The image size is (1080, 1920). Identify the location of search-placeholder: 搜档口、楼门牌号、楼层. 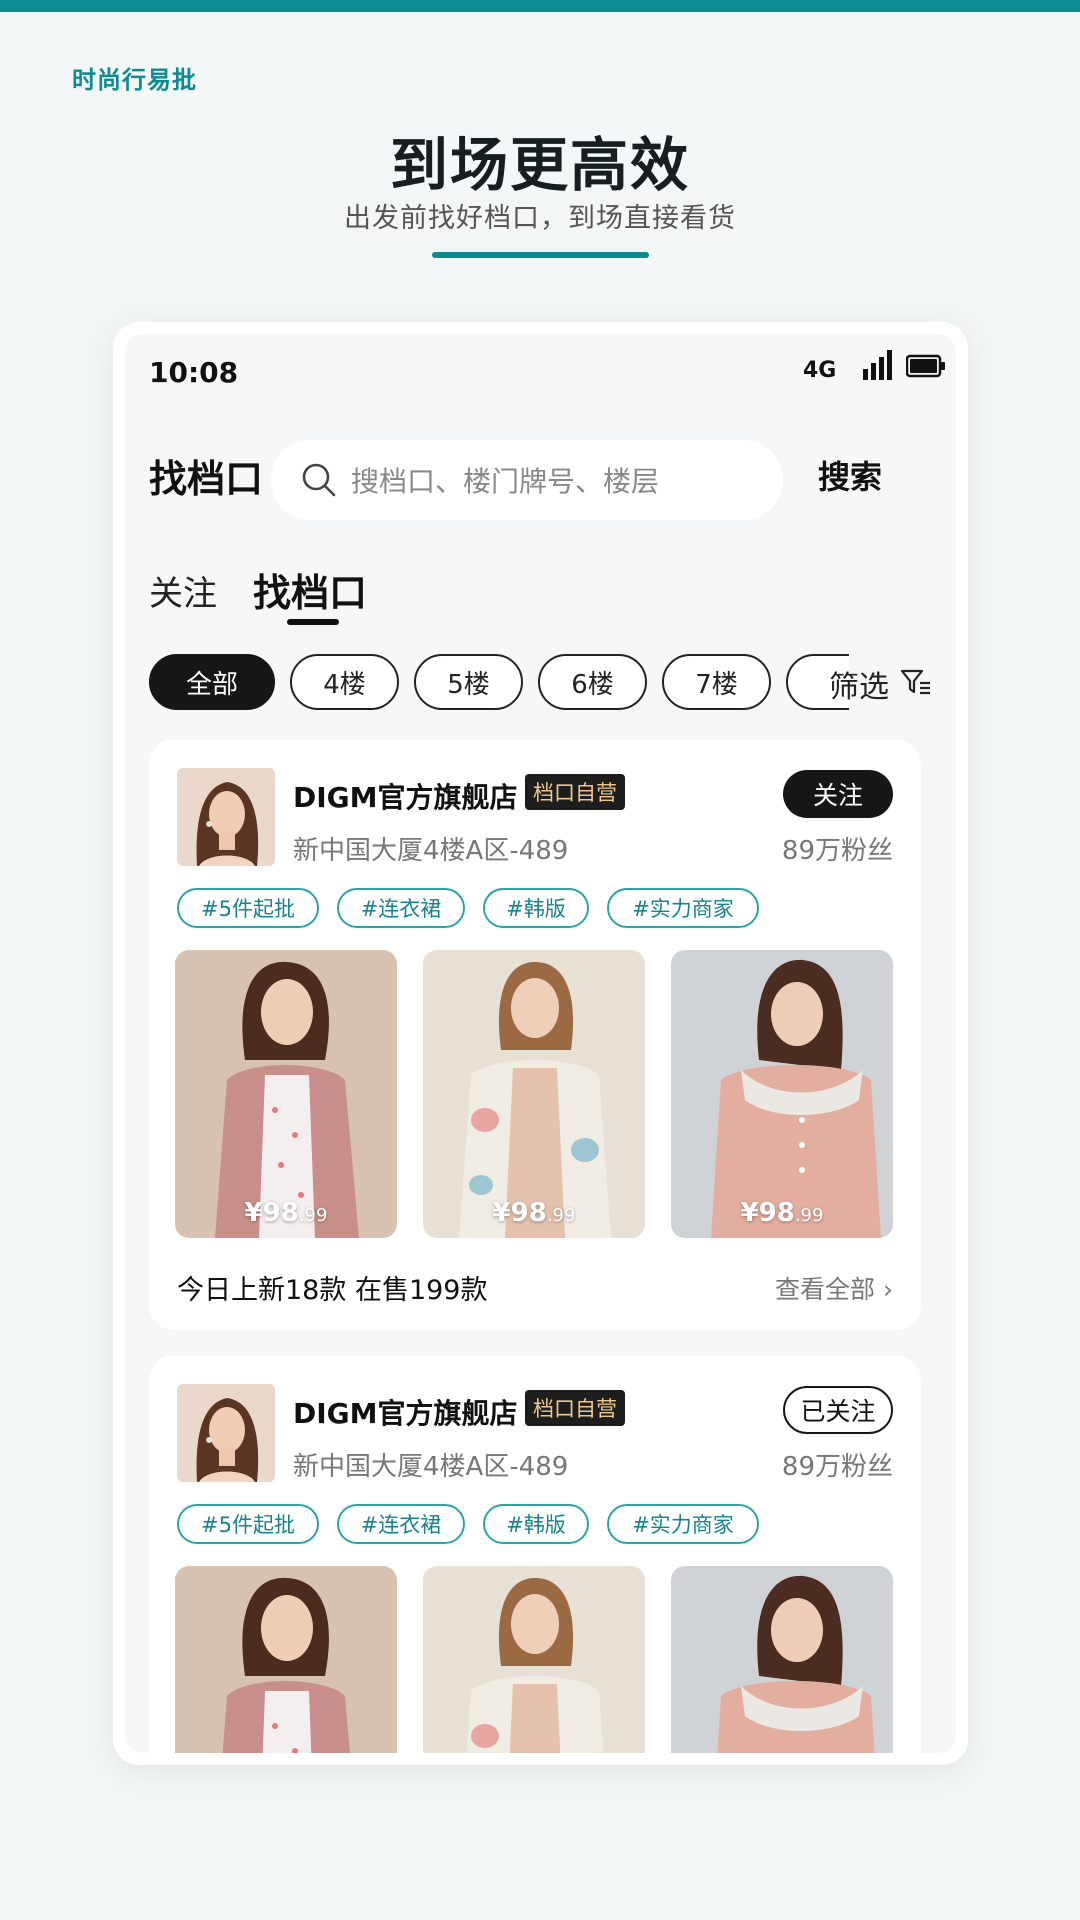
(505, 481).